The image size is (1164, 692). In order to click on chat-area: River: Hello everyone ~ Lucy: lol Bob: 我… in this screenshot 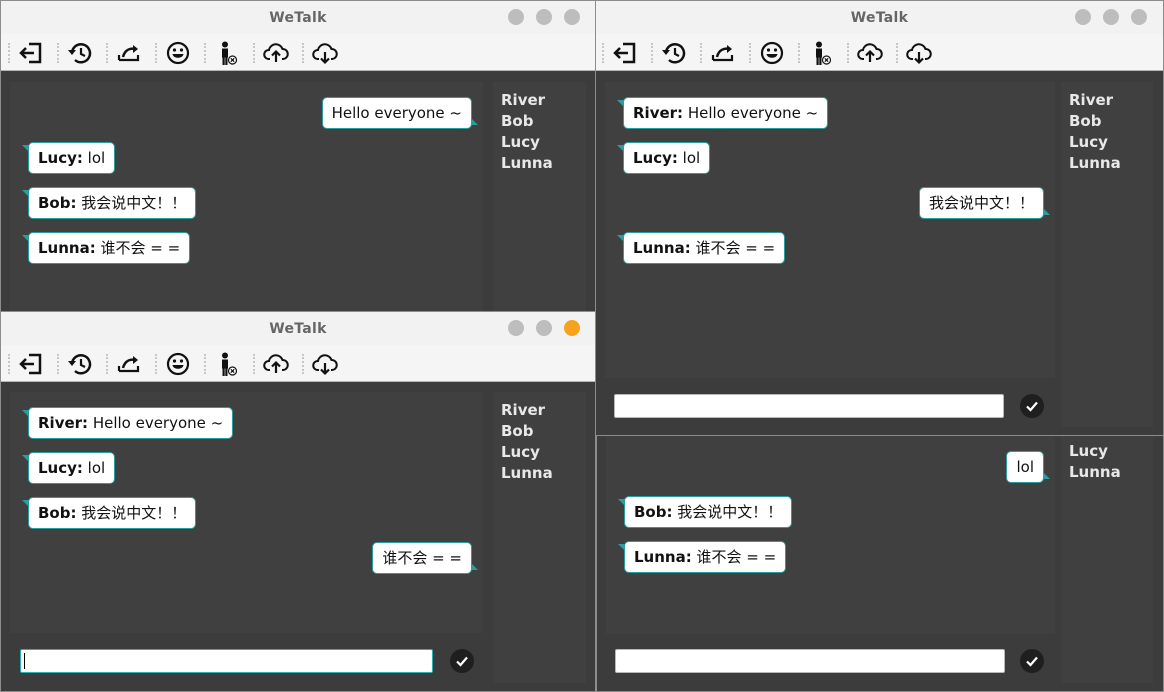, I will do `click(246, 512)`.